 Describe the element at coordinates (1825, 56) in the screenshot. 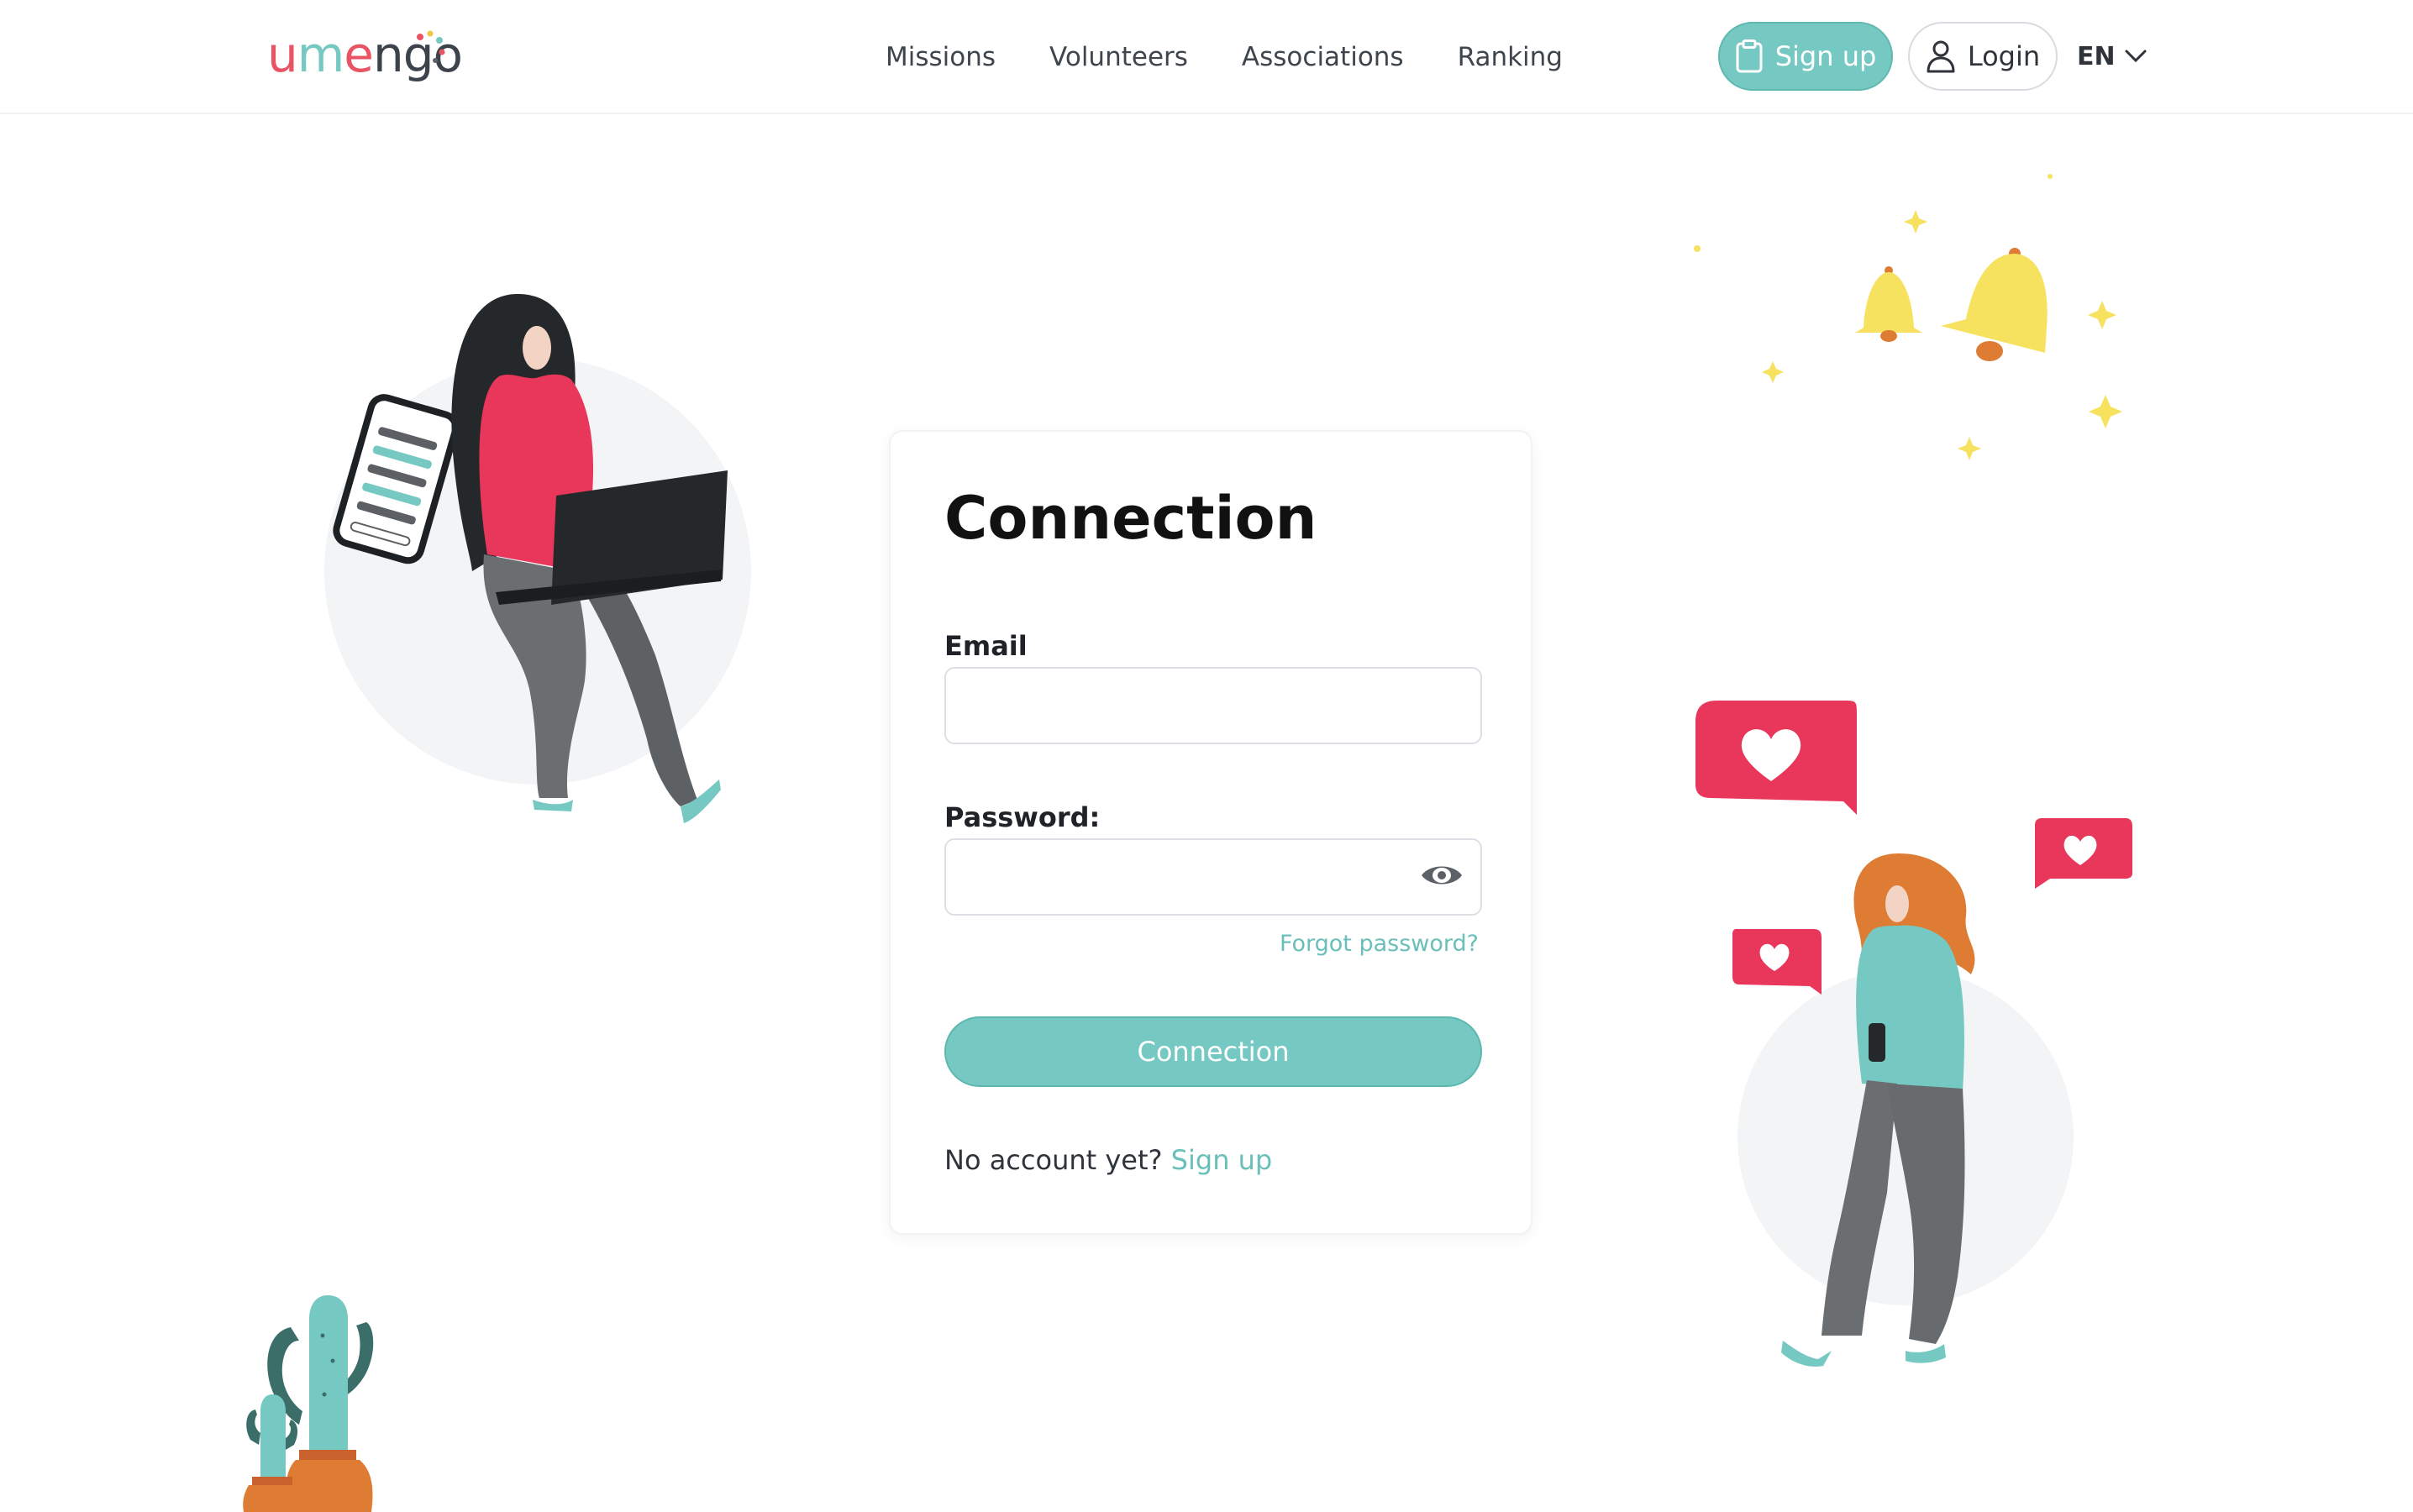

I see `signup-button-label: Sign up` at that location.